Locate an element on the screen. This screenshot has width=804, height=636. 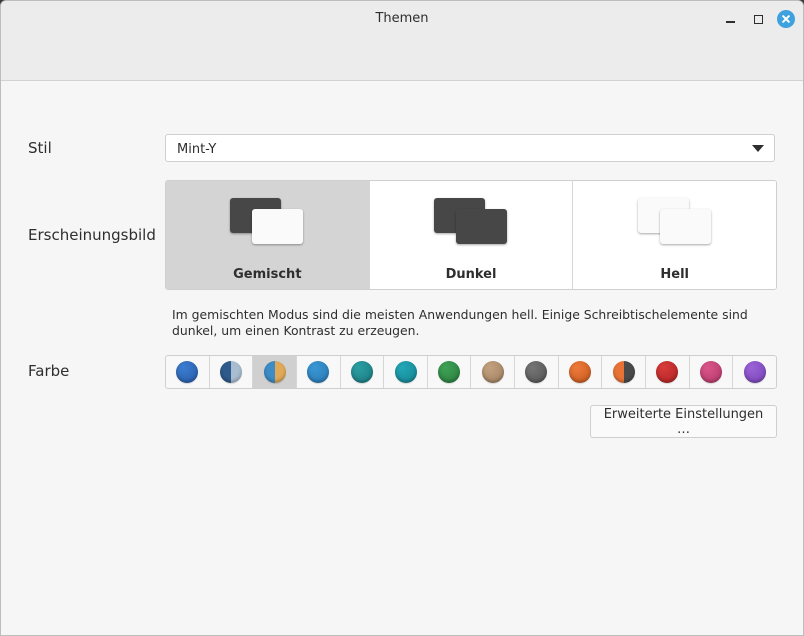
color-label: Farbe is located at coordinates (49, 371).